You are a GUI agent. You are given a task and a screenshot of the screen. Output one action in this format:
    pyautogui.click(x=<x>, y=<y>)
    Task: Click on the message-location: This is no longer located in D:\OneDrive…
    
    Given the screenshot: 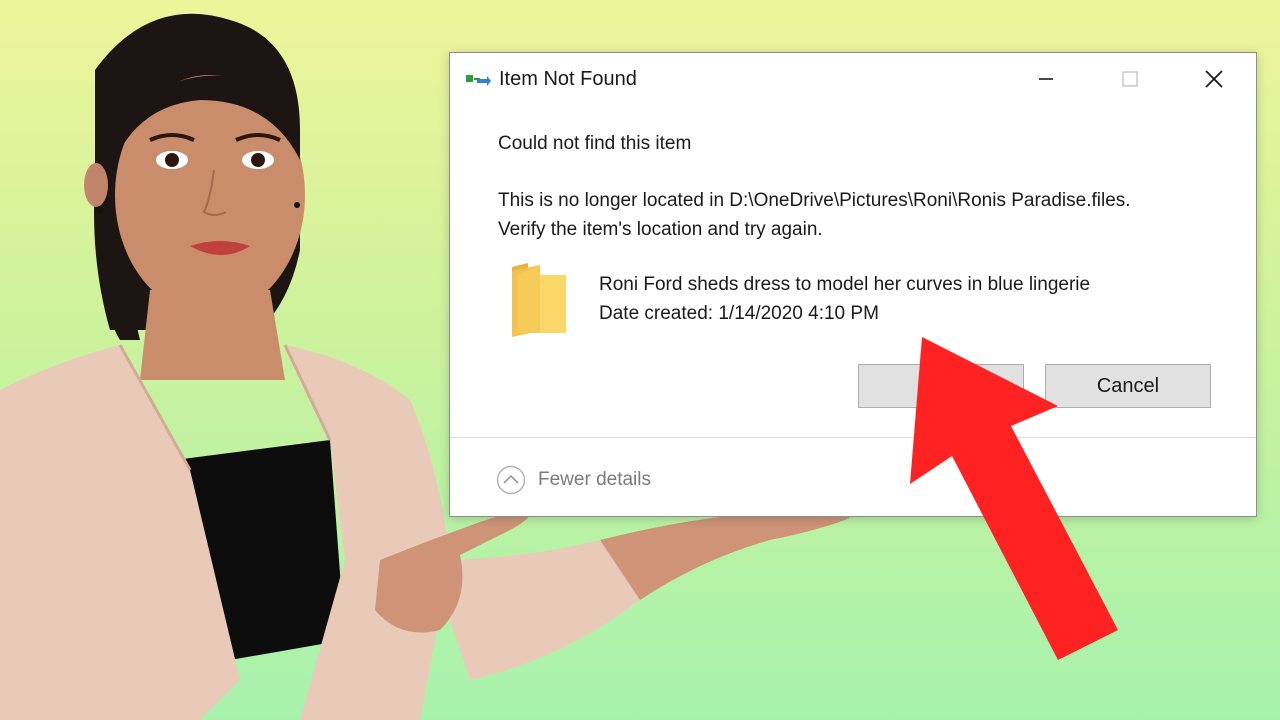 What is the action you would take?
    pyautogui.click(x=814, y=200)
    